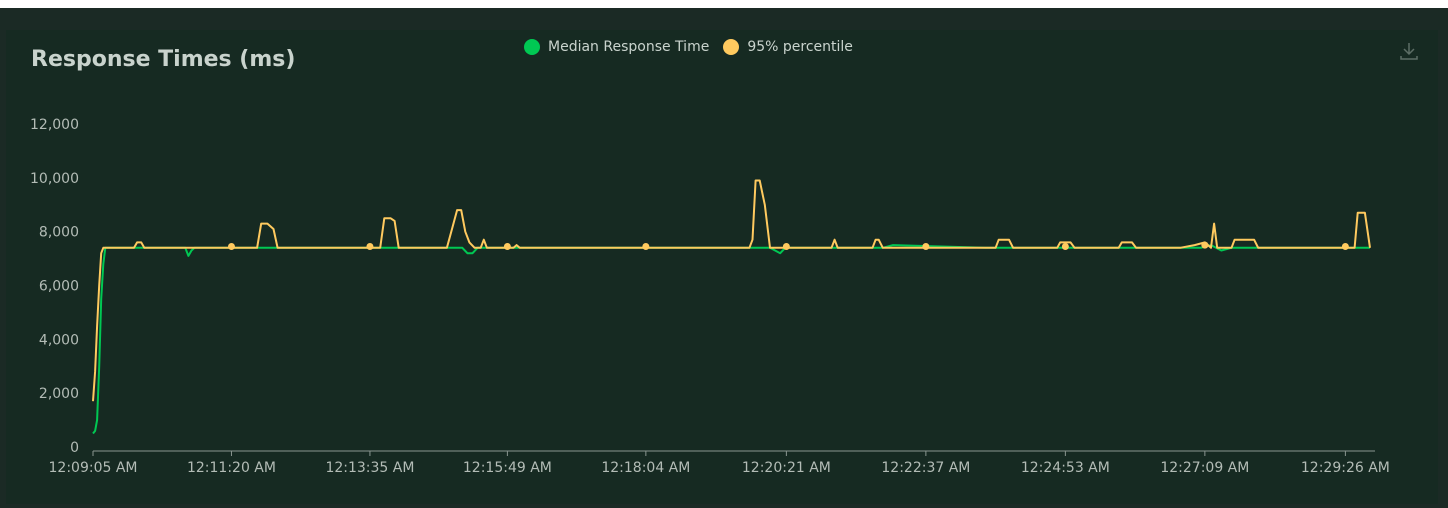 This screenshot has height=508, width=1448. I want to click on y-tick-label: 8,000, so click(59, 233).